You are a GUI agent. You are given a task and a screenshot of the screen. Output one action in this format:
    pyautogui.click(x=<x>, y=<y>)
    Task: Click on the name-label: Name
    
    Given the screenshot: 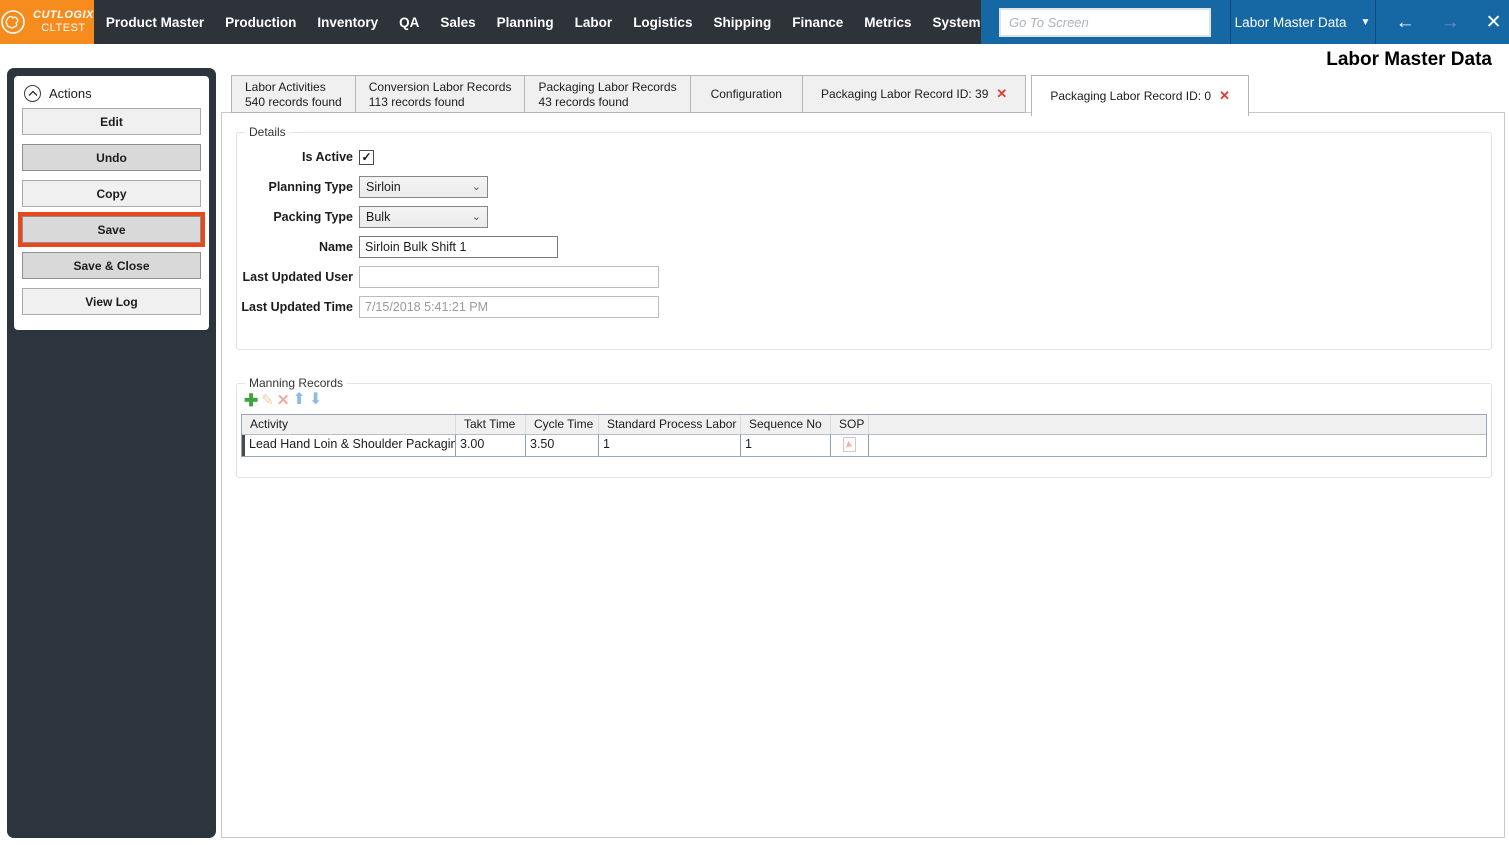 What is the action you would take?
    pyautogui.click(x=335, y=247)
    